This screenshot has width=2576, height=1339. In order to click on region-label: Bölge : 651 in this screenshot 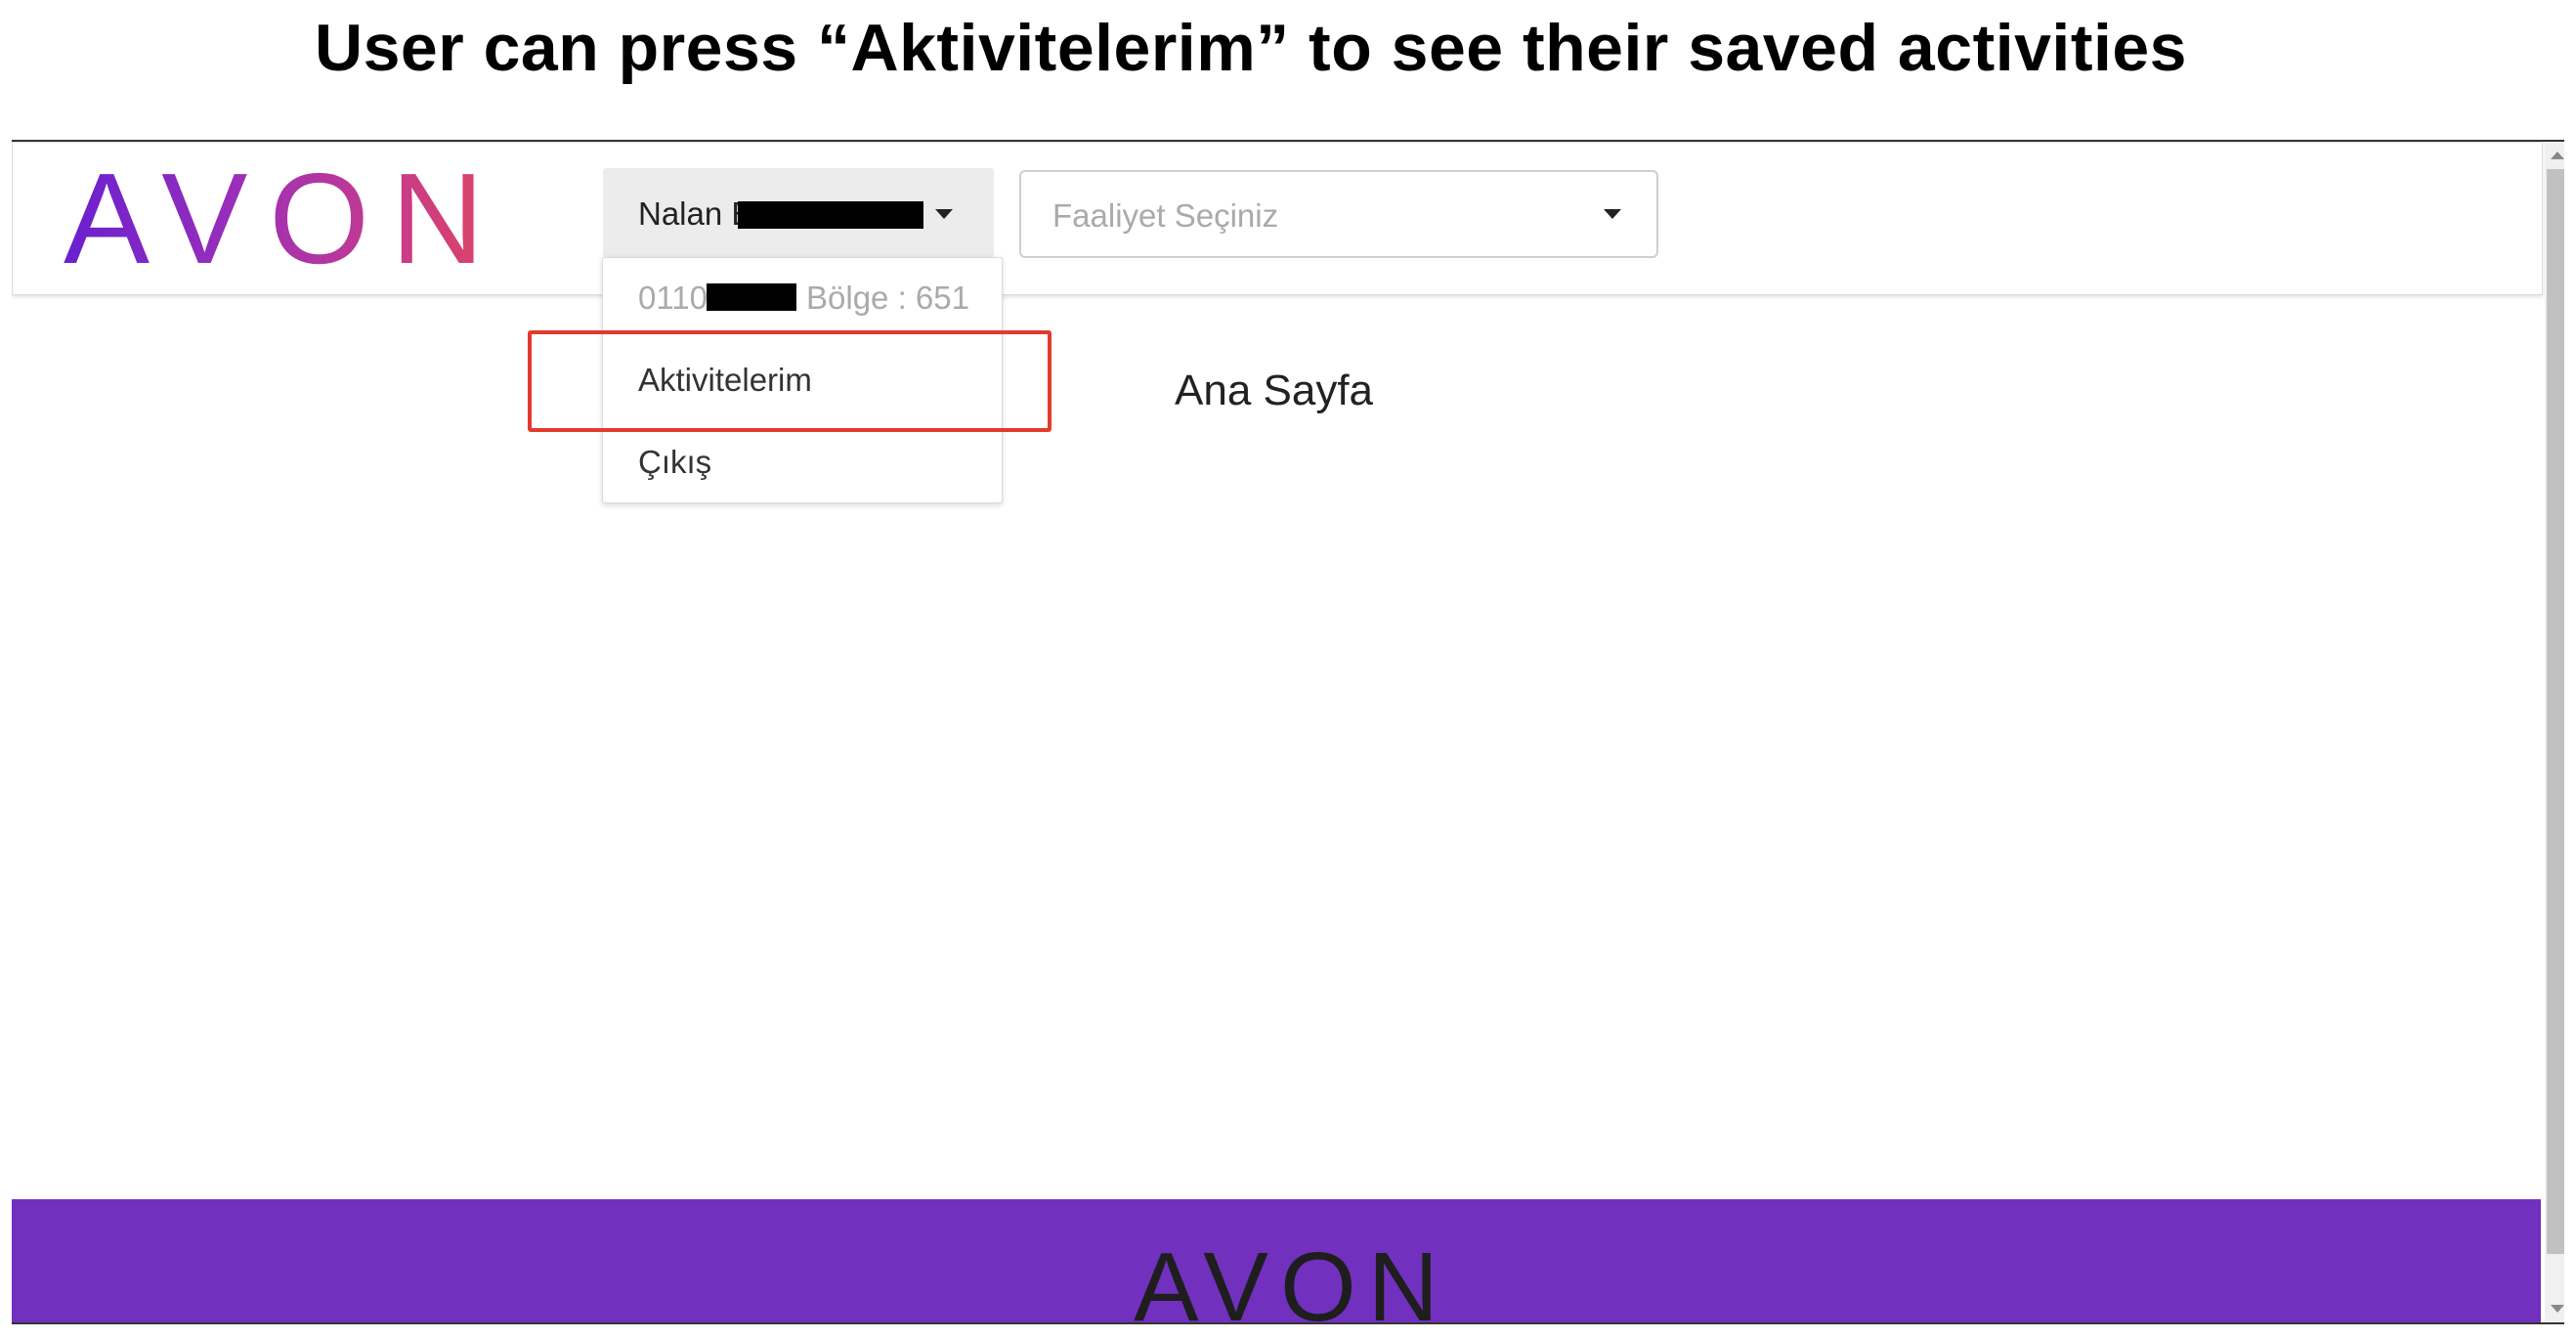, I will do `click(887, 298)`.